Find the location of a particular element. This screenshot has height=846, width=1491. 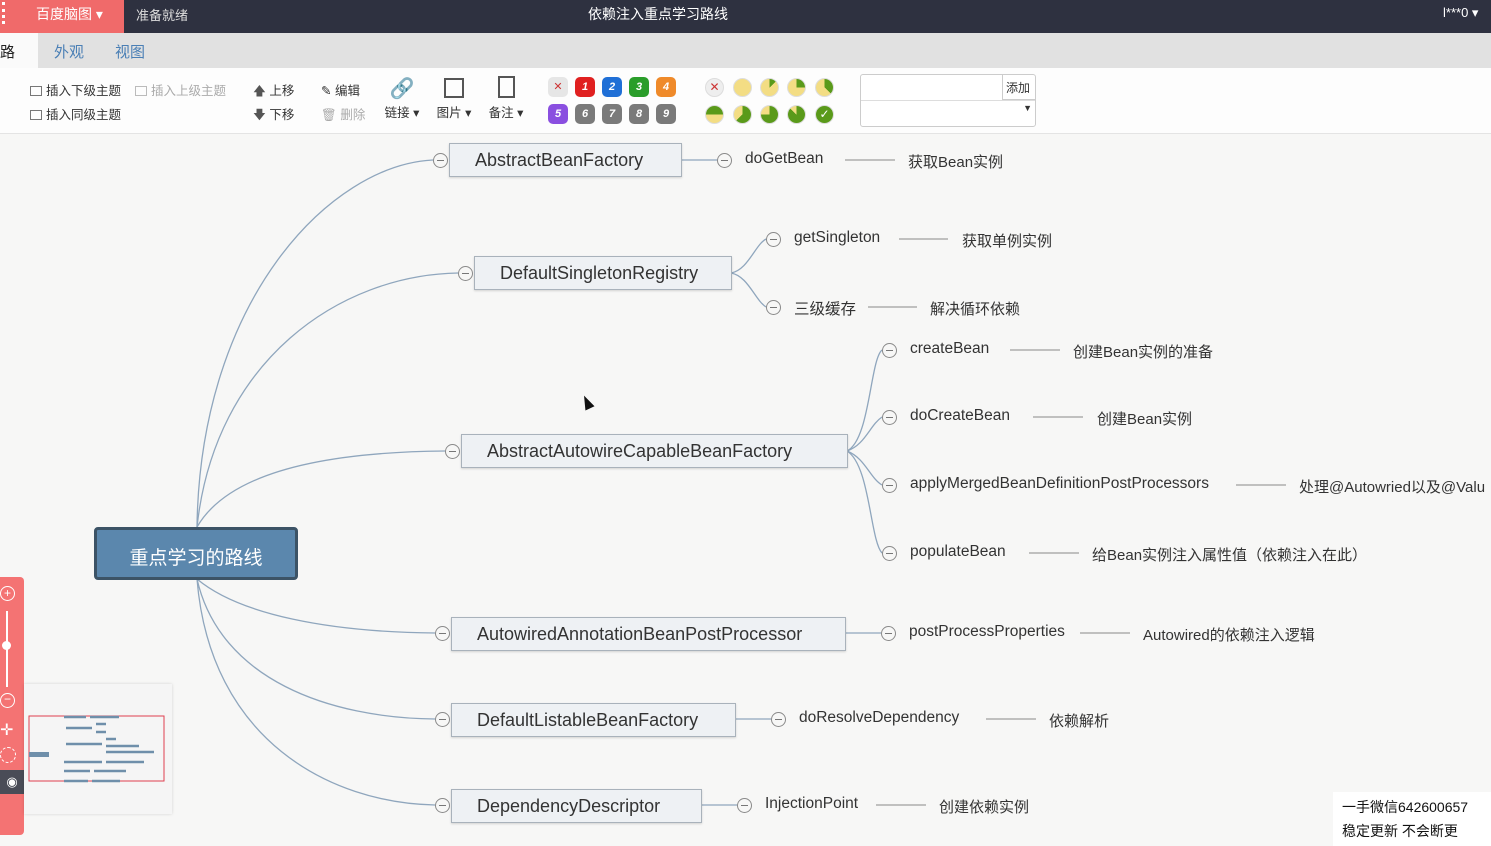

progress-6-button is located at coordinates (769, 114).